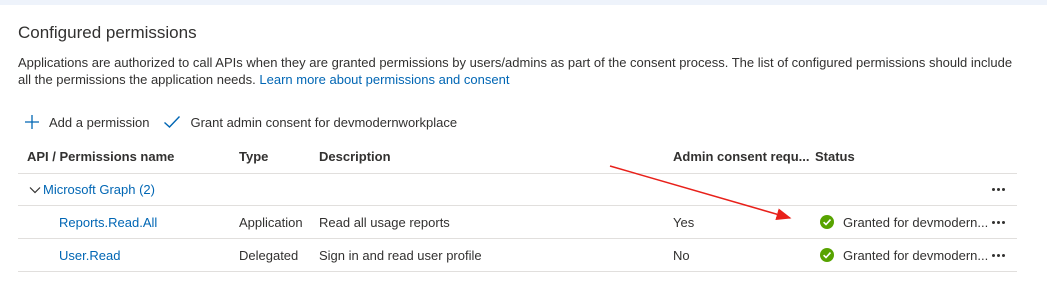 The height and width of the screenshot is (288, 1047). I want to click on chevron-down-icon, so click(35, 189).